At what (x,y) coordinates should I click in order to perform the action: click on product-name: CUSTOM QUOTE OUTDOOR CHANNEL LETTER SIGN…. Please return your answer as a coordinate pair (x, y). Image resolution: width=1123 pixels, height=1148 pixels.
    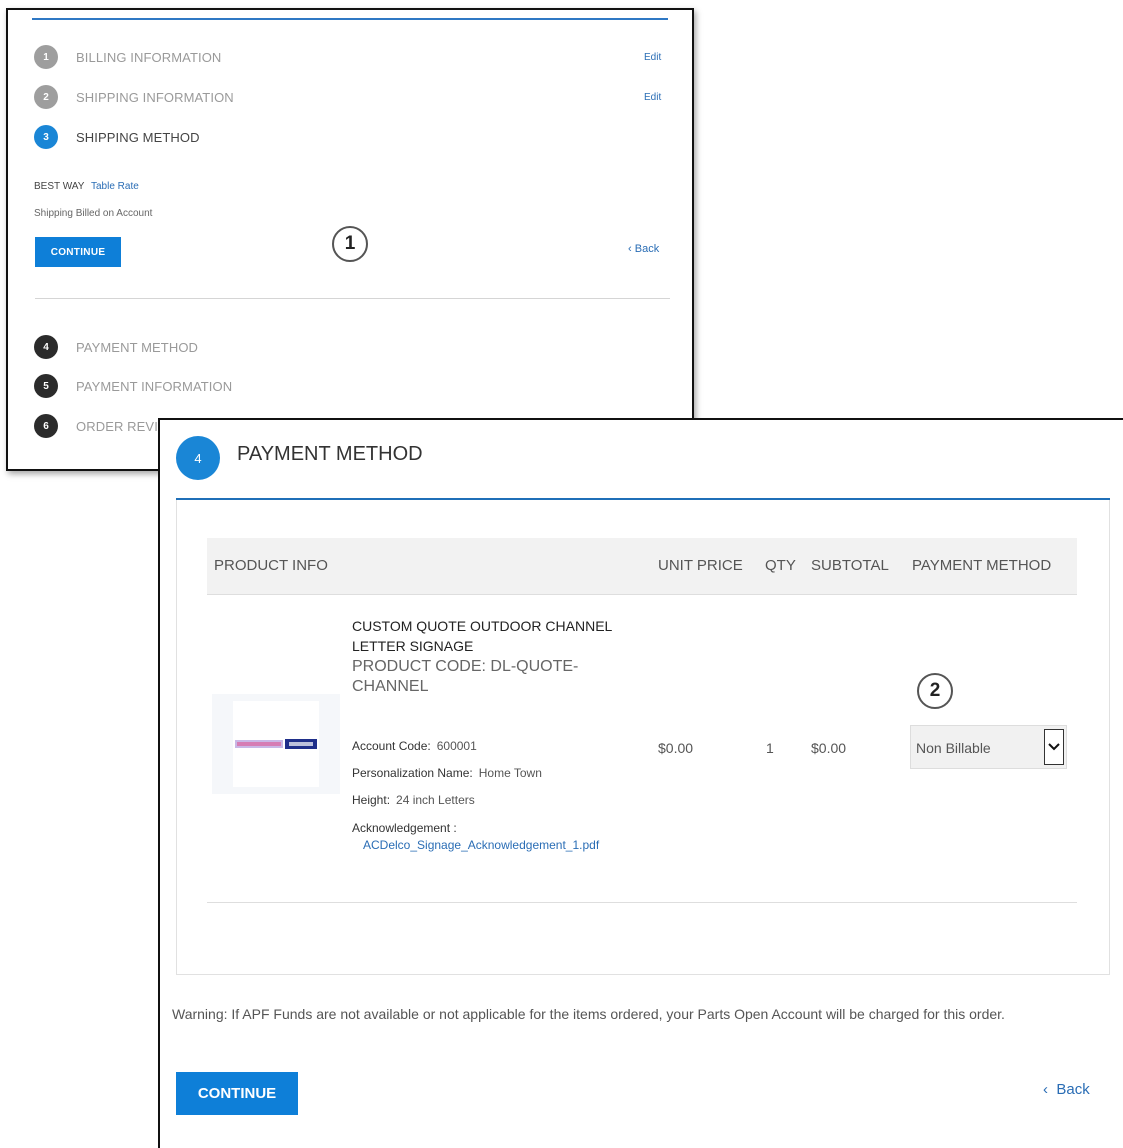
    Looking at the image, I should click on (482, 636).